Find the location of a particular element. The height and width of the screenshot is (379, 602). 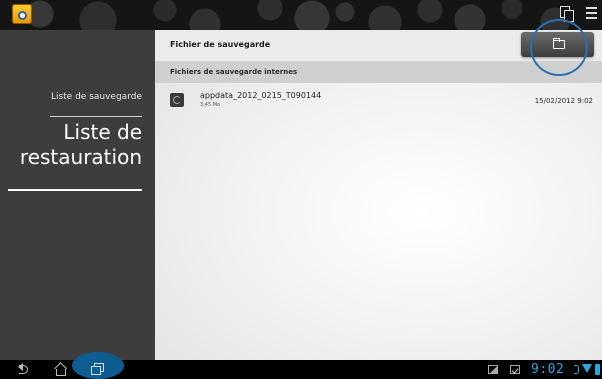

image-notification-icon is located at coordinates (493, 369).